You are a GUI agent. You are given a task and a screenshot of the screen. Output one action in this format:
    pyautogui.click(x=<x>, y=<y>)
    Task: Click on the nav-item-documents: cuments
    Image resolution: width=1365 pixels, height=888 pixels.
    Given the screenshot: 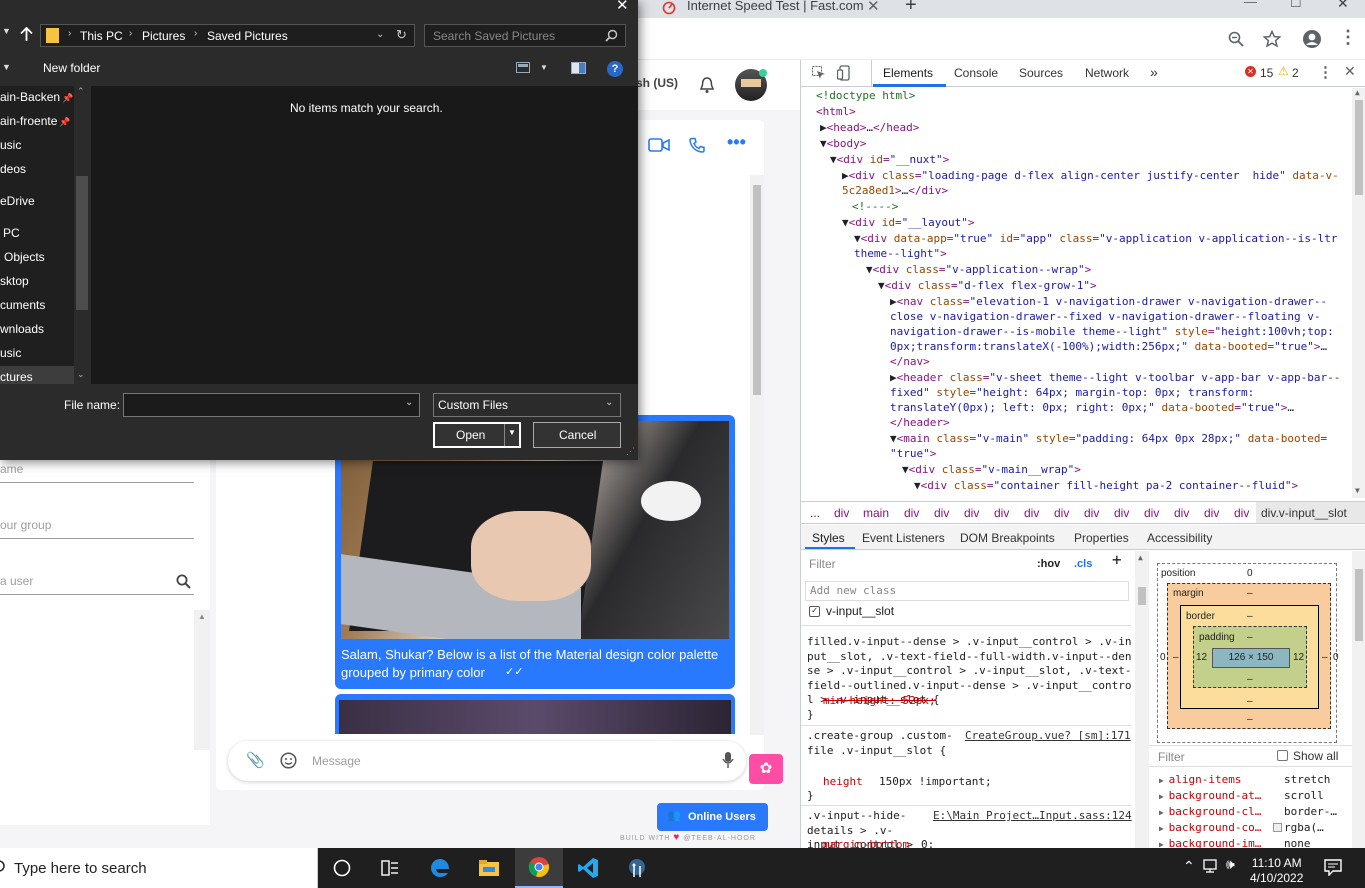 What is the action you would take?
    pyautogui.click(x=22, y=305)
    